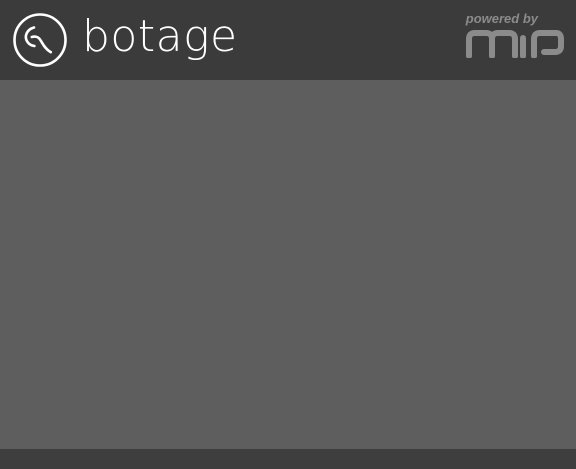 Image resolution: width=576 pixels, height=469 pixels. Describe the element at coordinates (501, 18) in the screenshot. I see `powered-by-label: powered by` at that location.